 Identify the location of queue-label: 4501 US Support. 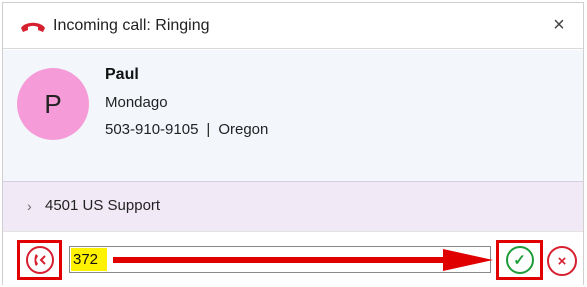
(103, 205).